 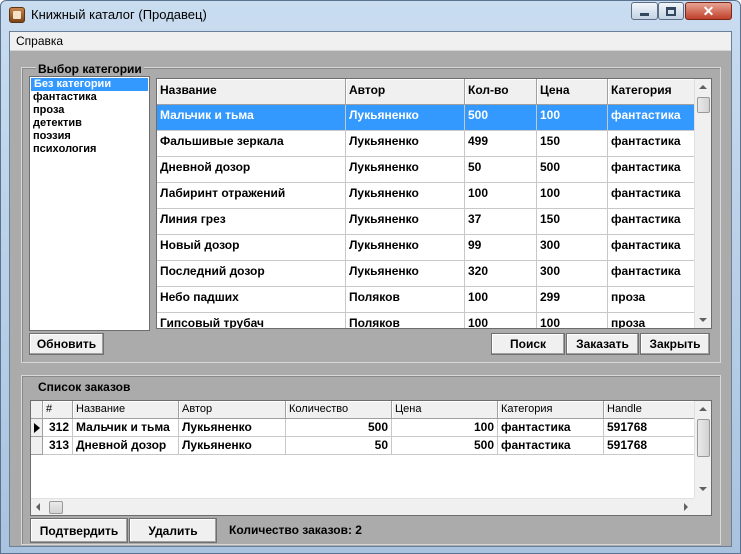 I want to click on books-grid-header: Название Автор Кол-во Цена Категория, so click(x=426, y=92).